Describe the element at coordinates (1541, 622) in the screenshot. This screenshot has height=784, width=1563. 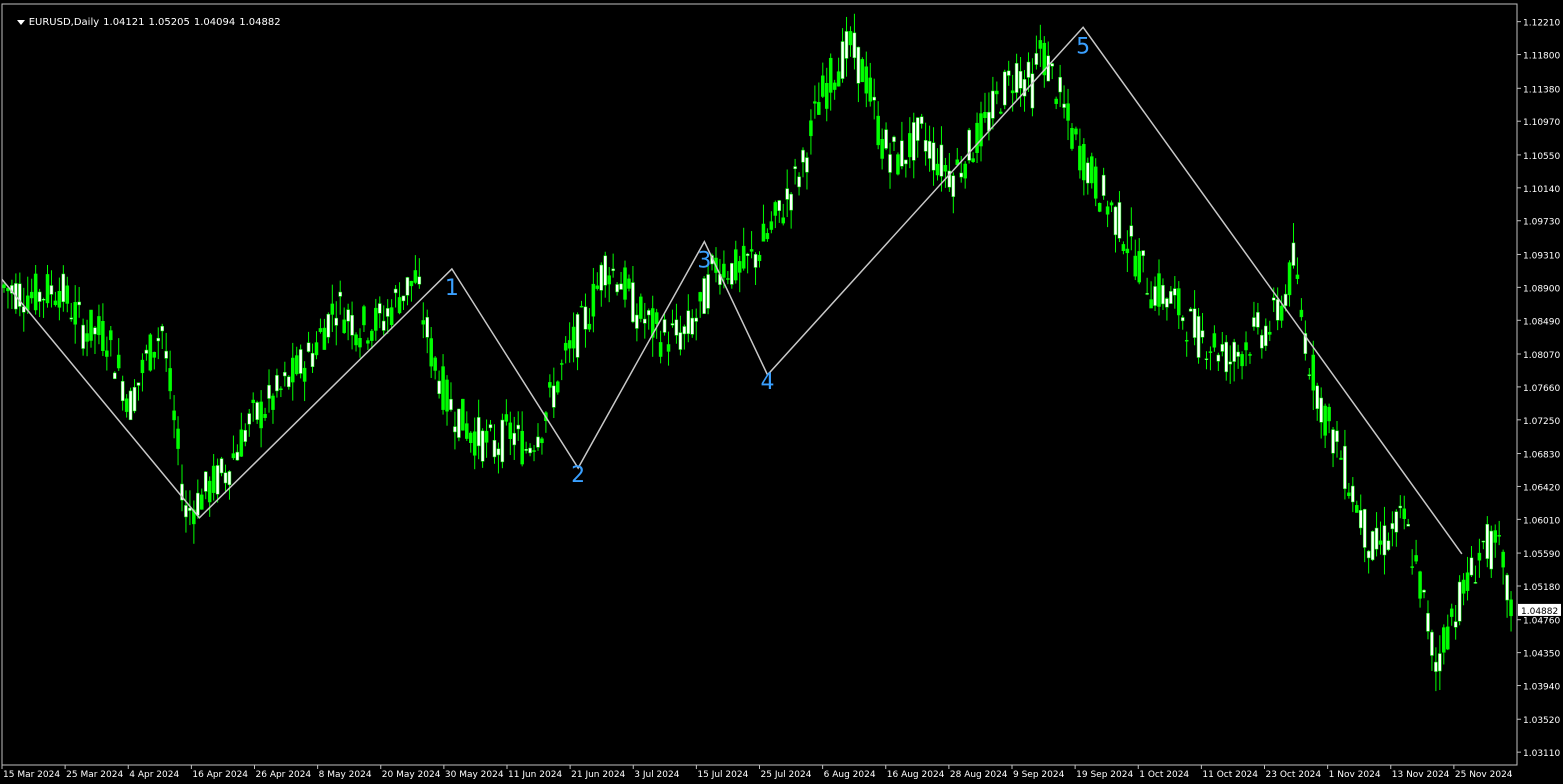
I see `y-tick-label: 1.04760` at that location.